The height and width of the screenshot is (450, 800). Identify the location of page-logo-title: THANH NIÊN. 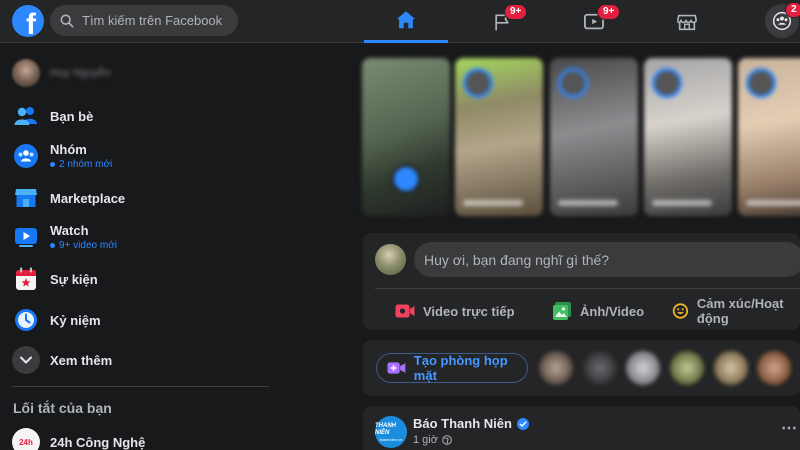
(385, 429).